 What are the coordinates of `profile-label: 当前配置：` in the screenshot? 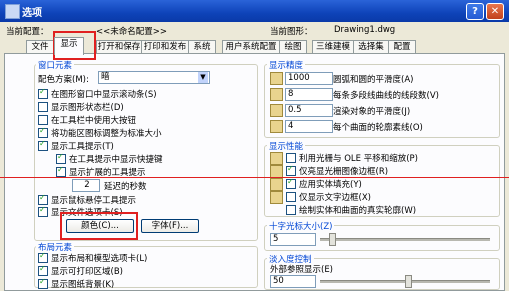 It's located at (27, 32).